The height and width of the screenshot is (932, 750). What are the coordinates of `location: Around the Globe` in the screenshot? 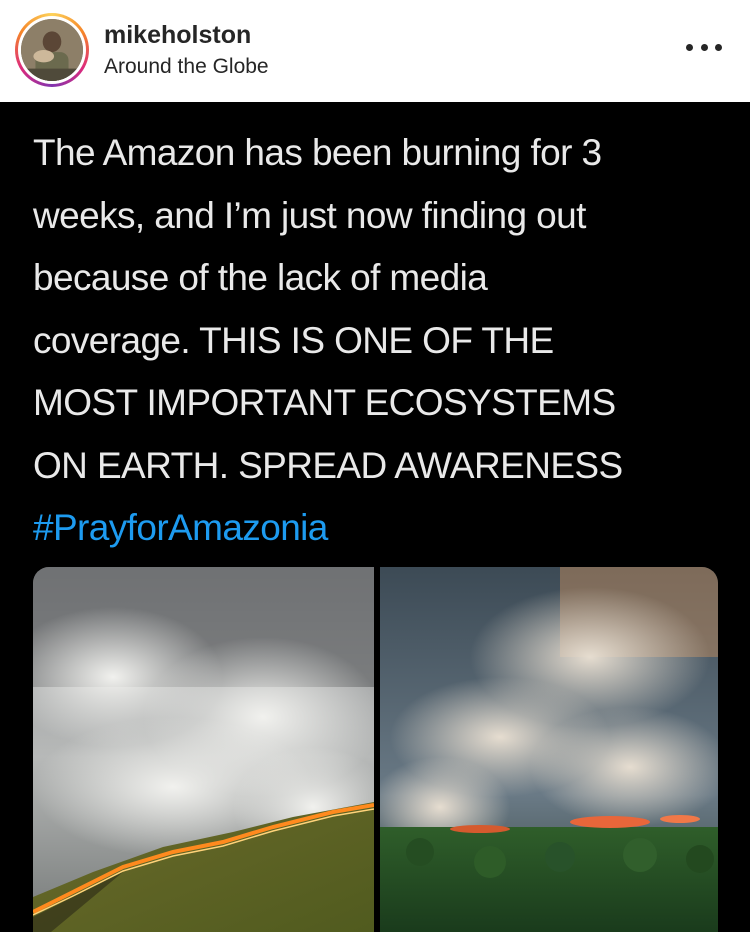 It's located at (186, 67).